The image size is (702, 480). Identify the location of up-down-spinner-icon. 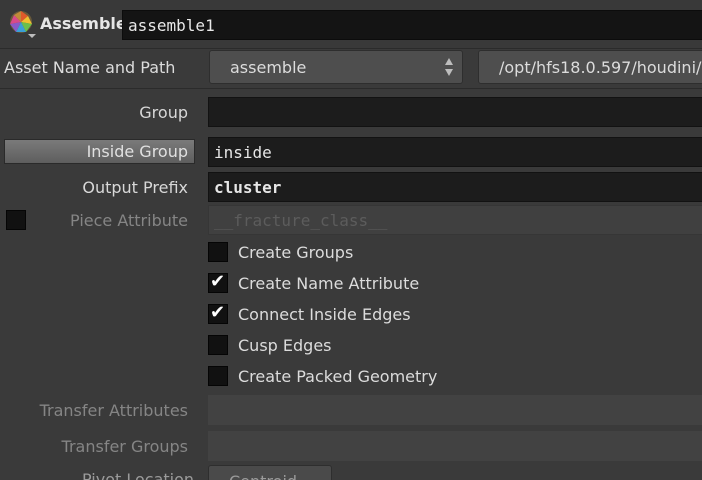
(449, 67).